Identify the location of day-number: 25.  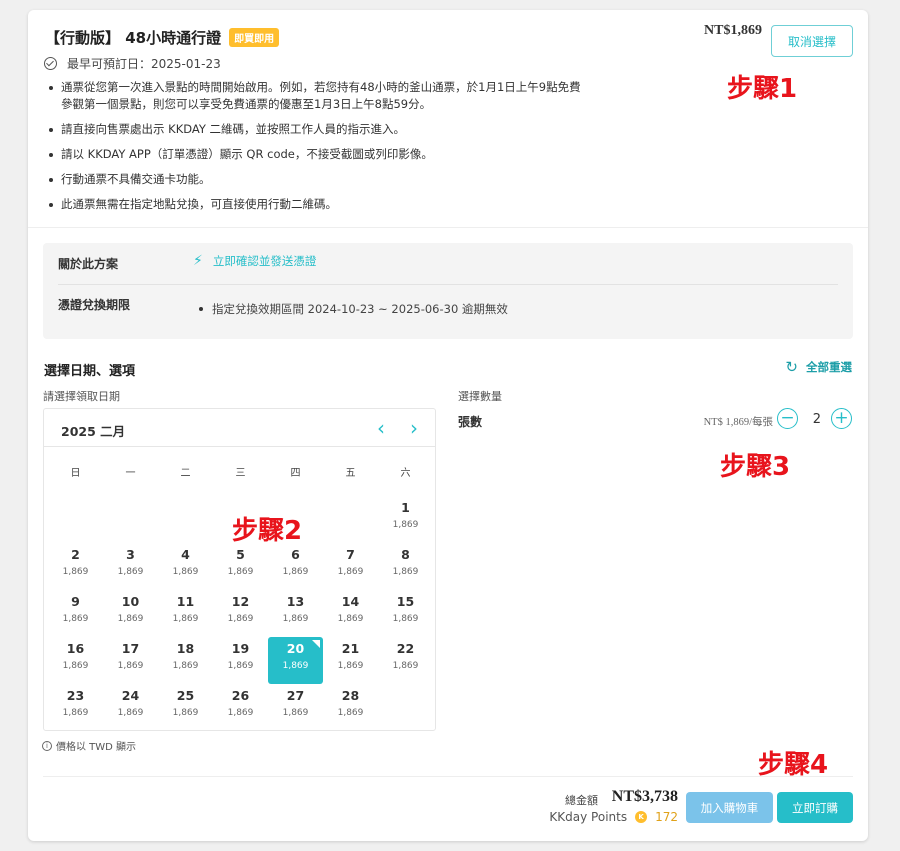
(185, 695).